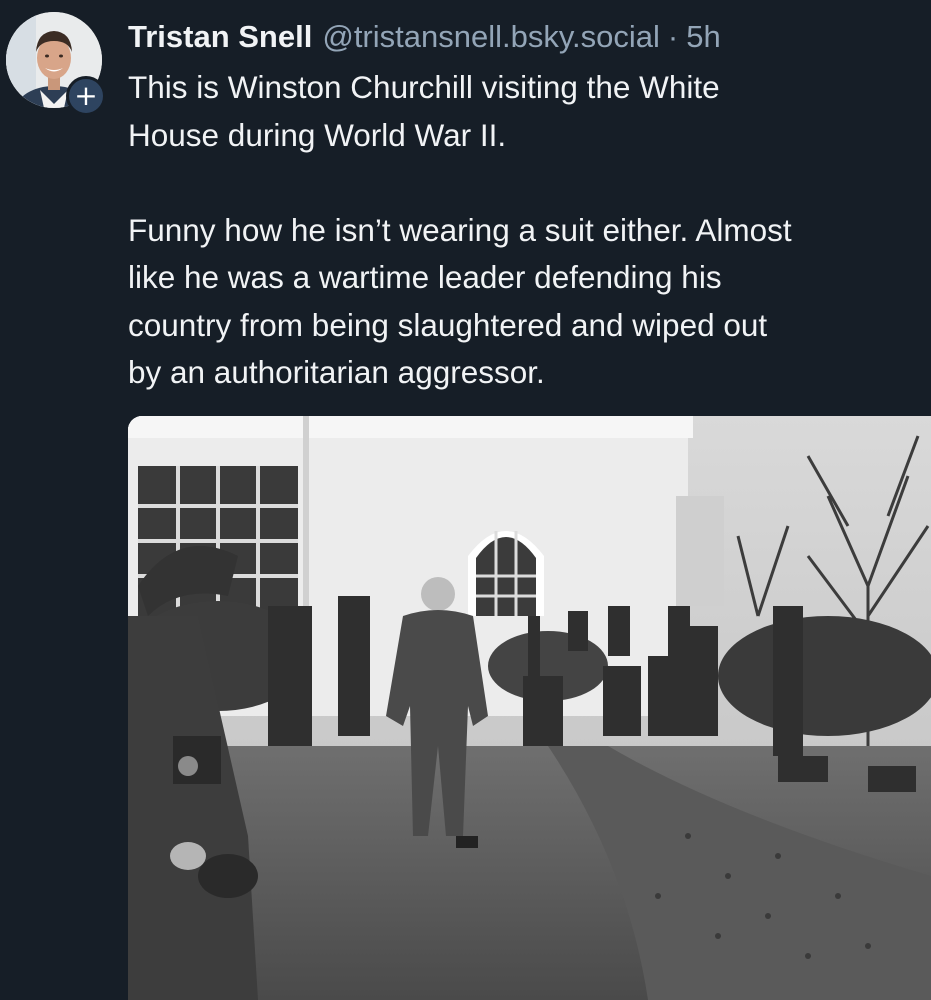 This screenshot has width=931, height=1000. I want to click on author-handle: @tristansnell.bsky.social, so click(491, 37).